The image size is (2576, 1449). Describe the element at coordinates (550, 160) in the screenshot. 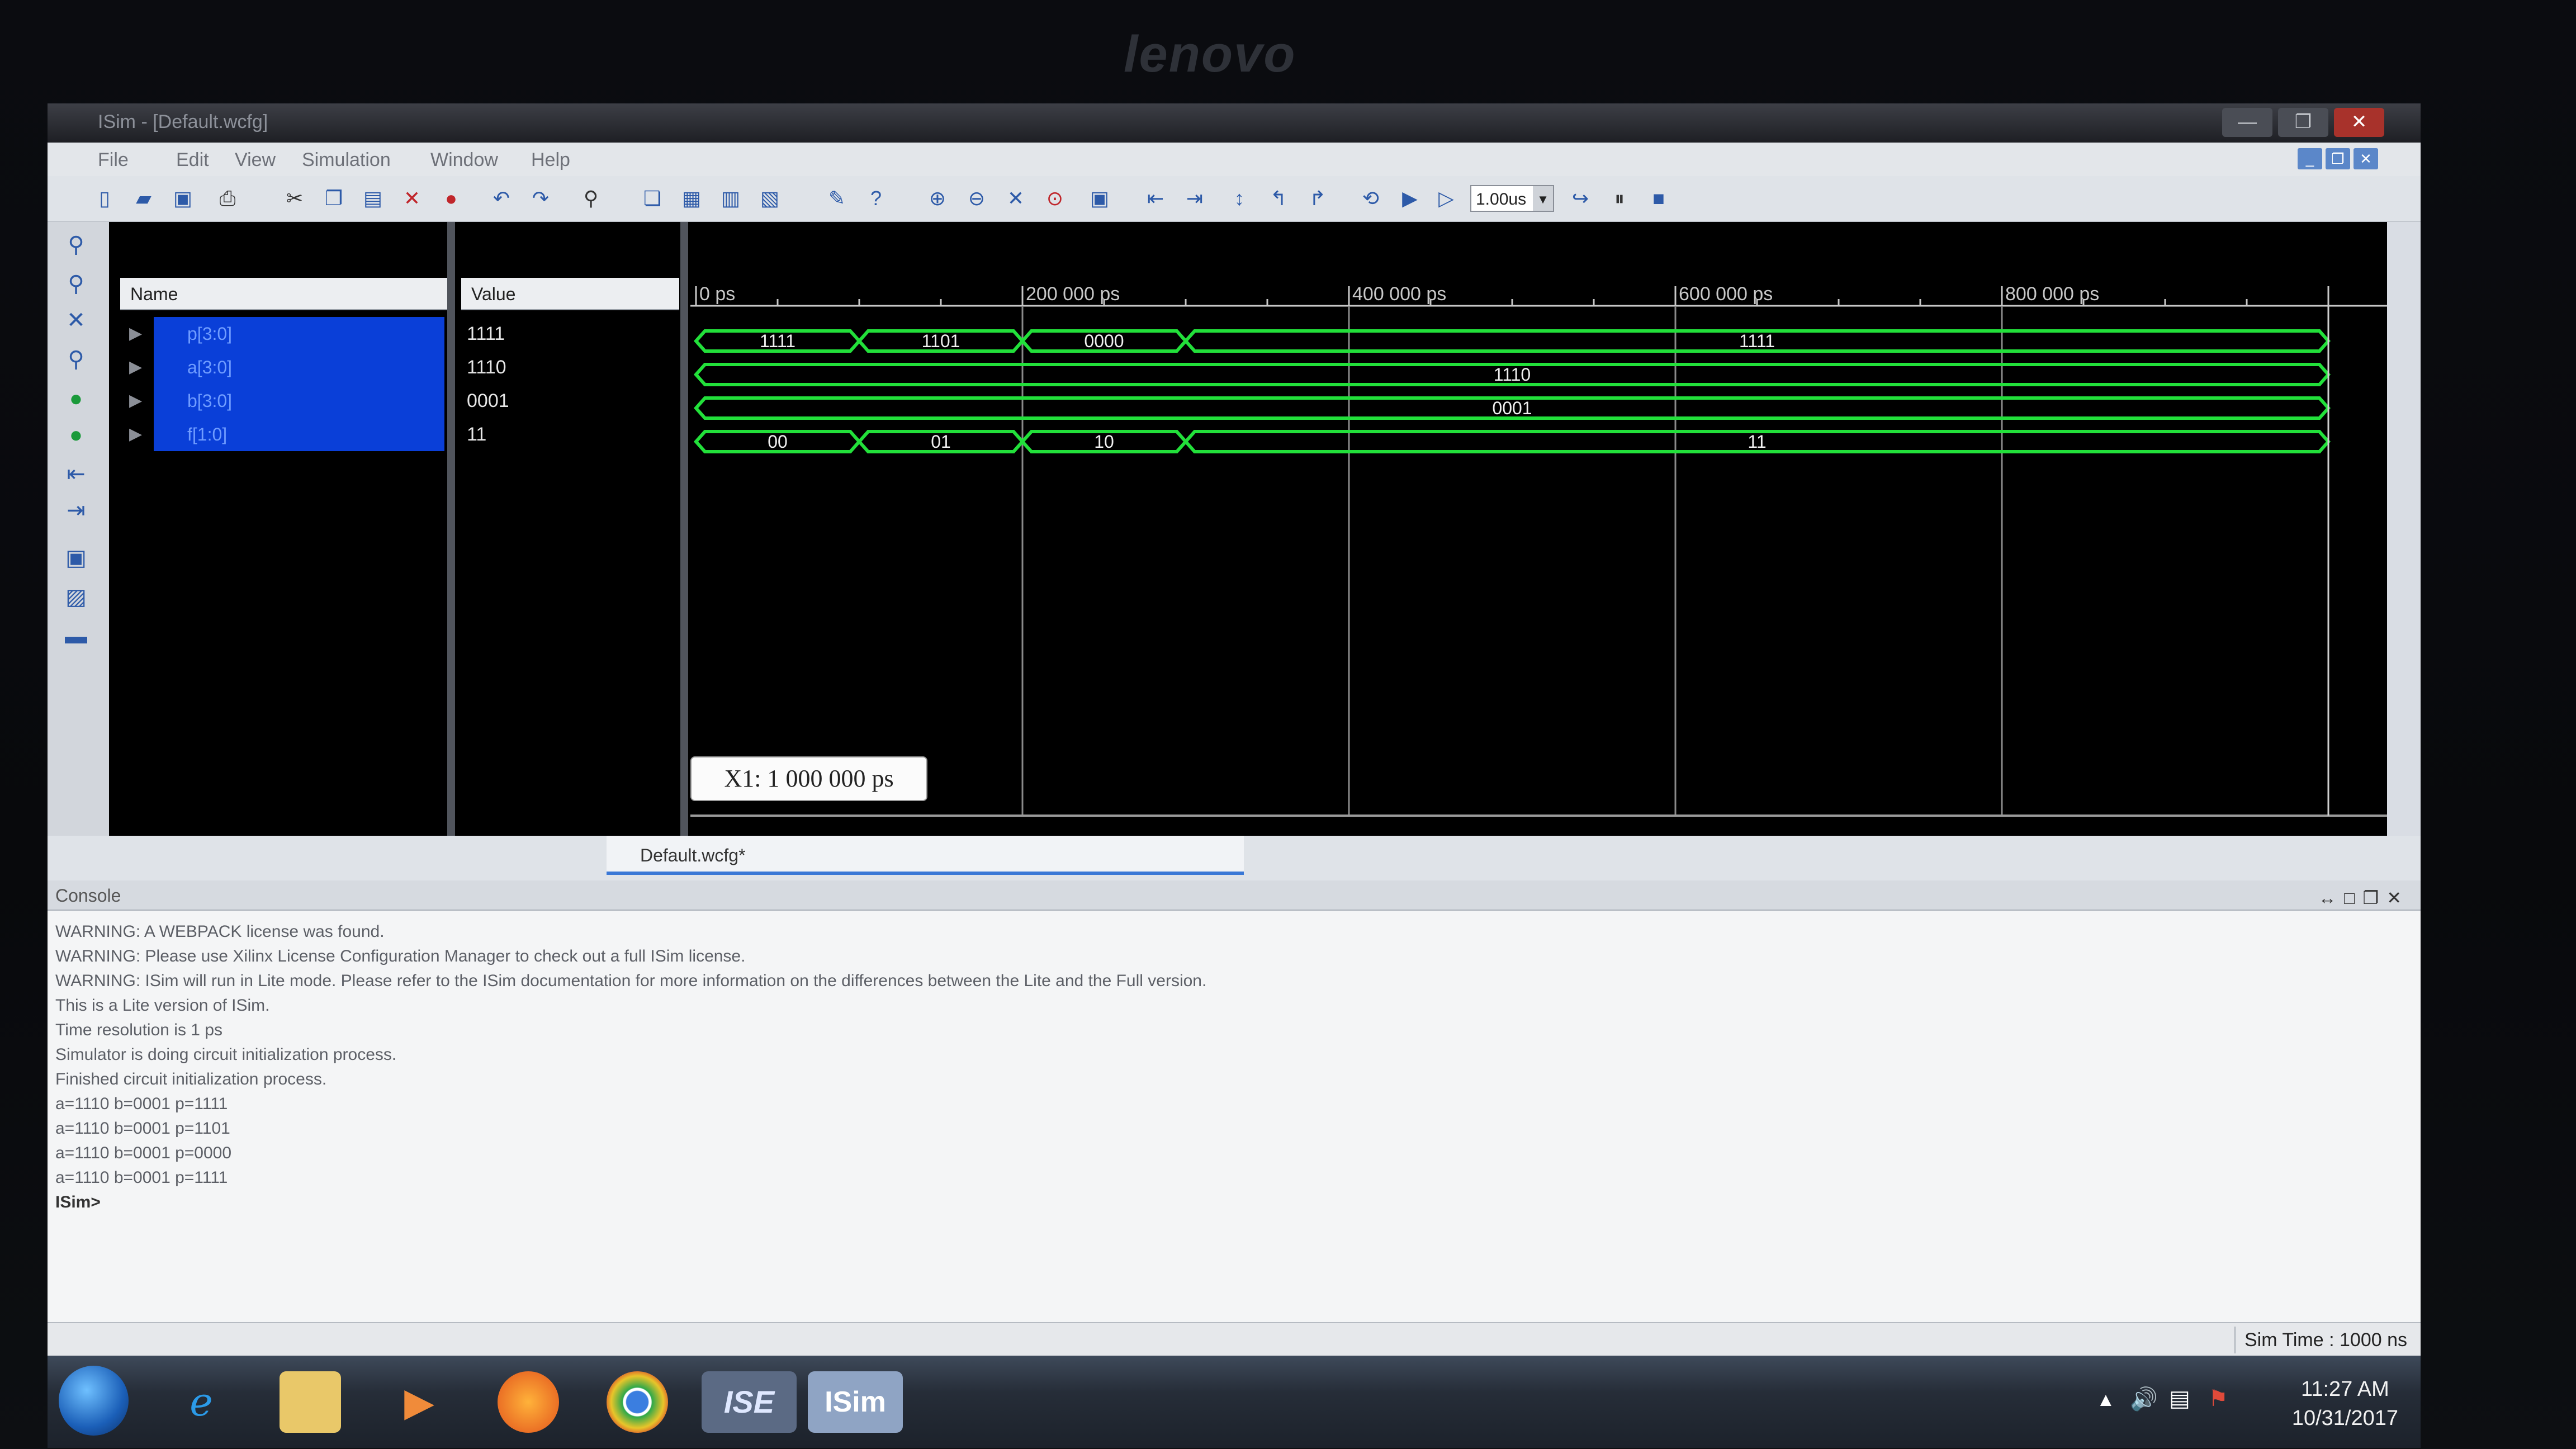

I see `menu-help: Help` at that location.